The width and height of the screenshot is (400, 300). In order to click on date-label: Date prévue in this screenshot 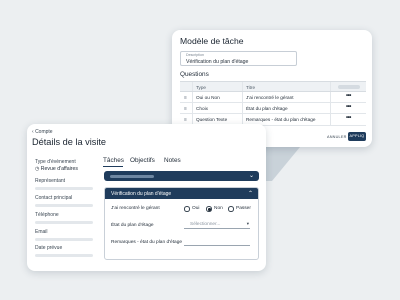, I will do `click(49, 248)`.